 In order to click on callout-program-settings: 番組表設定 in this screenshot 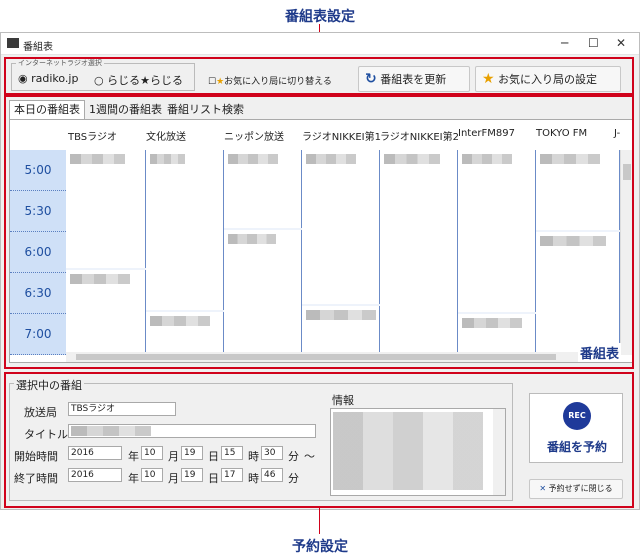, I will do `click(320, 17)`.